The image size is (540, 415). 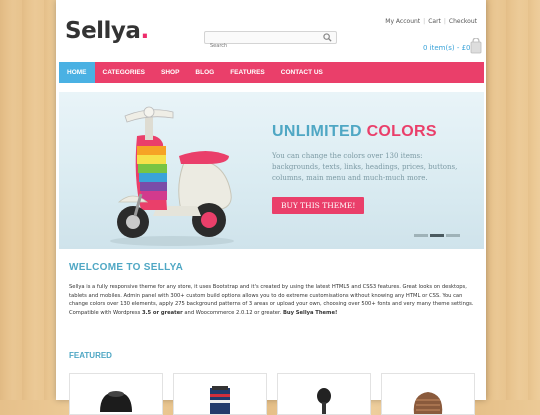 I want to click on nav-item-home: HOME, so click(x=77, y=72).